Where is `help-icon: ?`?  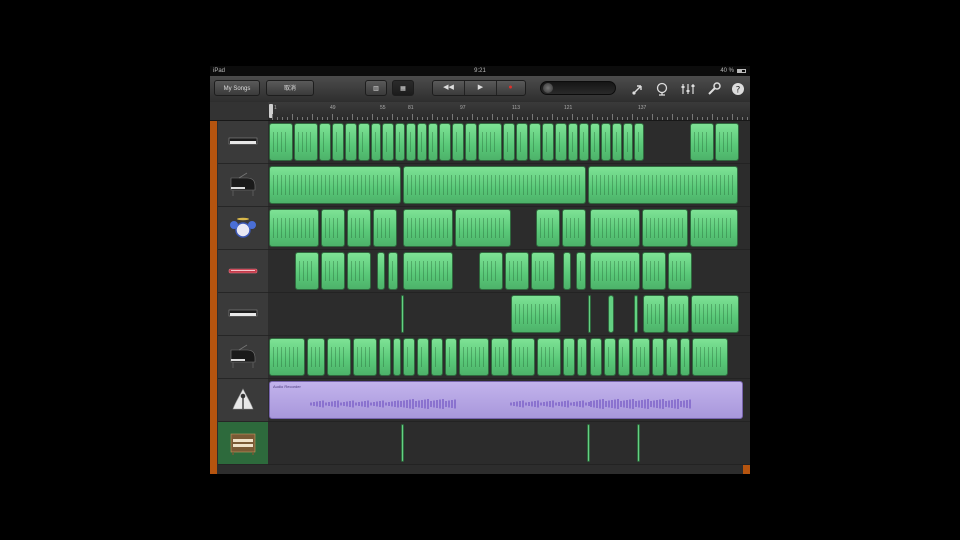 help-icon: ? is located at coordinates (738, 89).